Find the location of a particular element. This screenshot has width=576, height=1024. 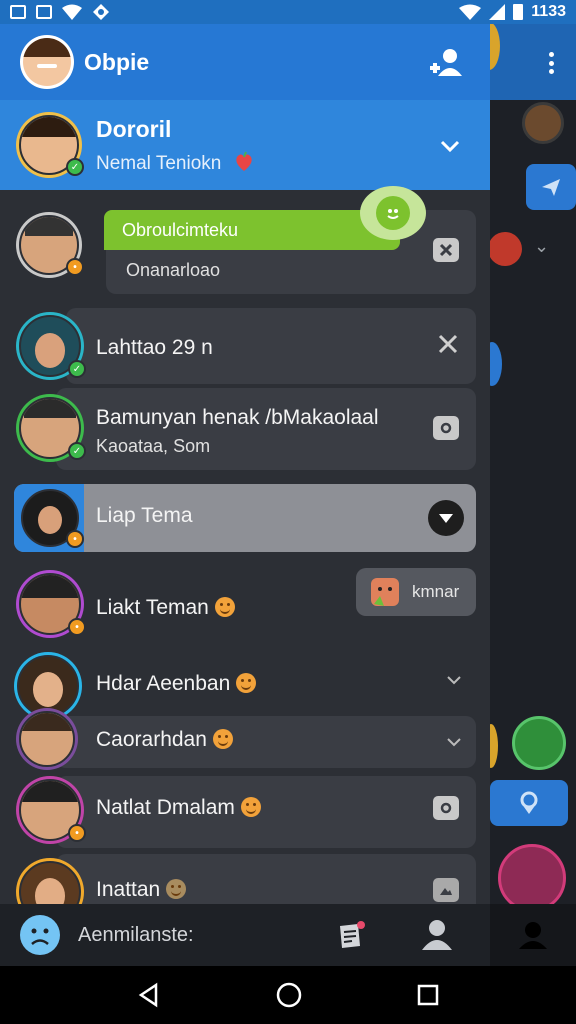

close-box-icon is located at coordinates (446, 250).